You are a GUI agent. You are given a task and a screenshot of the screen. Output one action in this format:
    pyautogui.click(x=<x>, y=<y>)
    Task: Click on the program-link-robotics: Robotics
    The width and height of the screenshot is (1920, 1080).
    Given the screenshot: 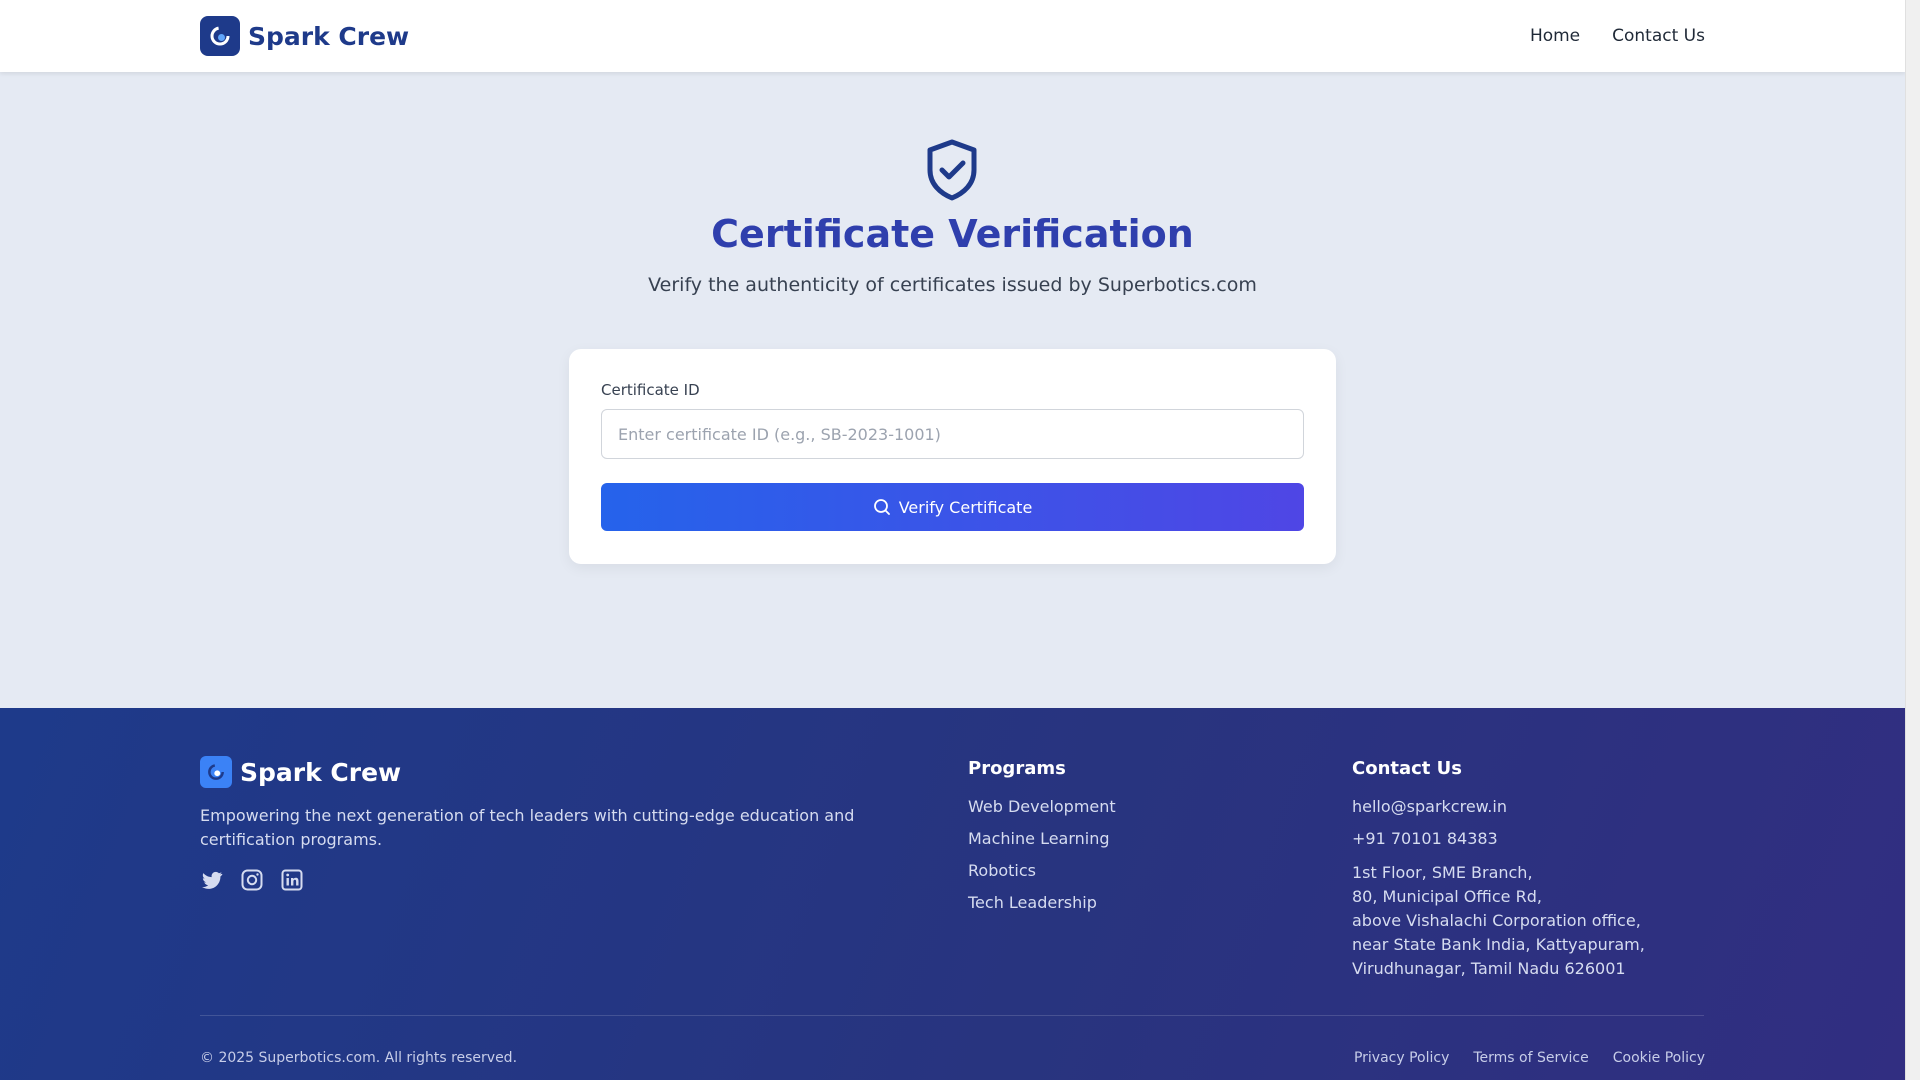 What is the action you would take?
    pyautogui.click(x=1042, y=871)
    